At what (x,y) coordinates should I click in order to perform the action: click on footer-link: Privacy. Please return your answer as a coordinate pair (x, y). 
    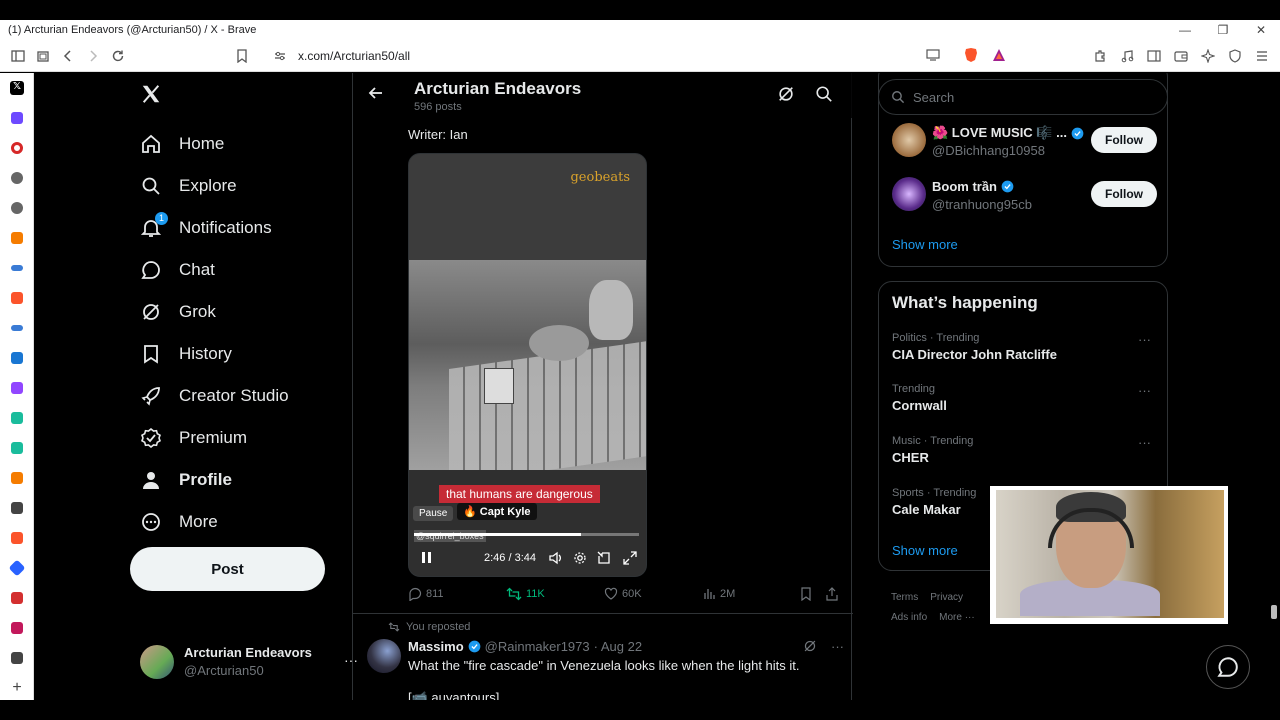
    Looking at the image, I should click on (946, 597).